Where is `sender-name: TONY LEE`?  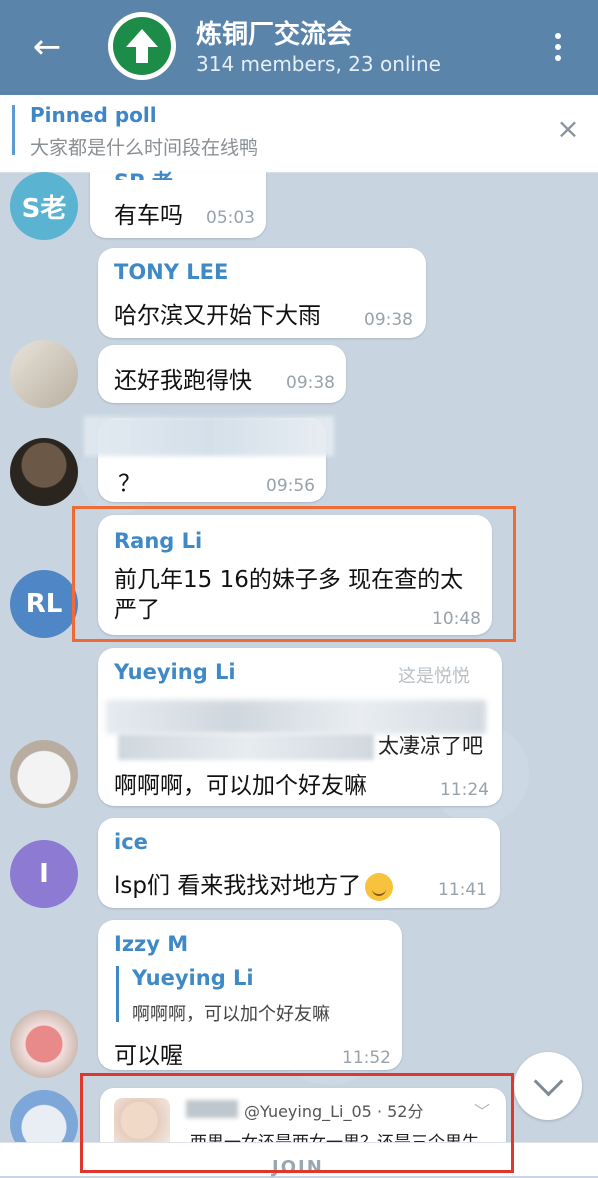 sender-name: TONY LEE is located at coordinates (171, 272).